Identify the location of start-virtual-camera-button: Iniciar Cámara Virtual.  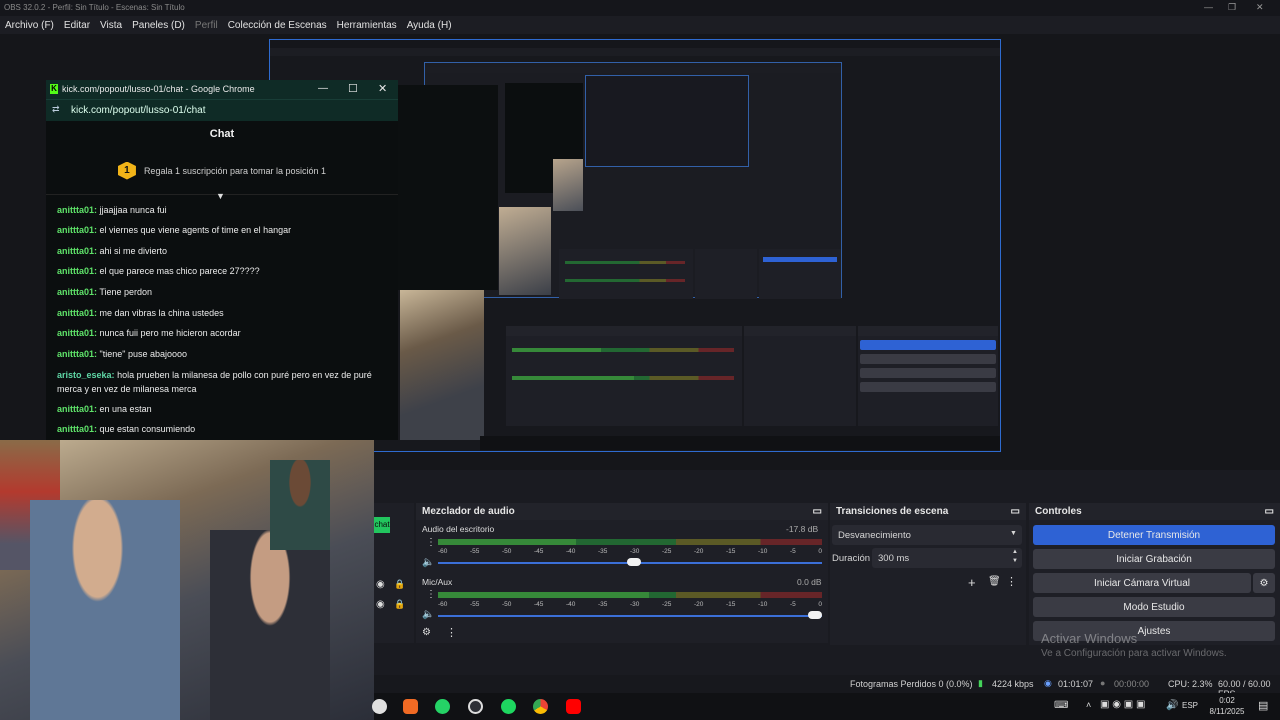
(1142, 583).